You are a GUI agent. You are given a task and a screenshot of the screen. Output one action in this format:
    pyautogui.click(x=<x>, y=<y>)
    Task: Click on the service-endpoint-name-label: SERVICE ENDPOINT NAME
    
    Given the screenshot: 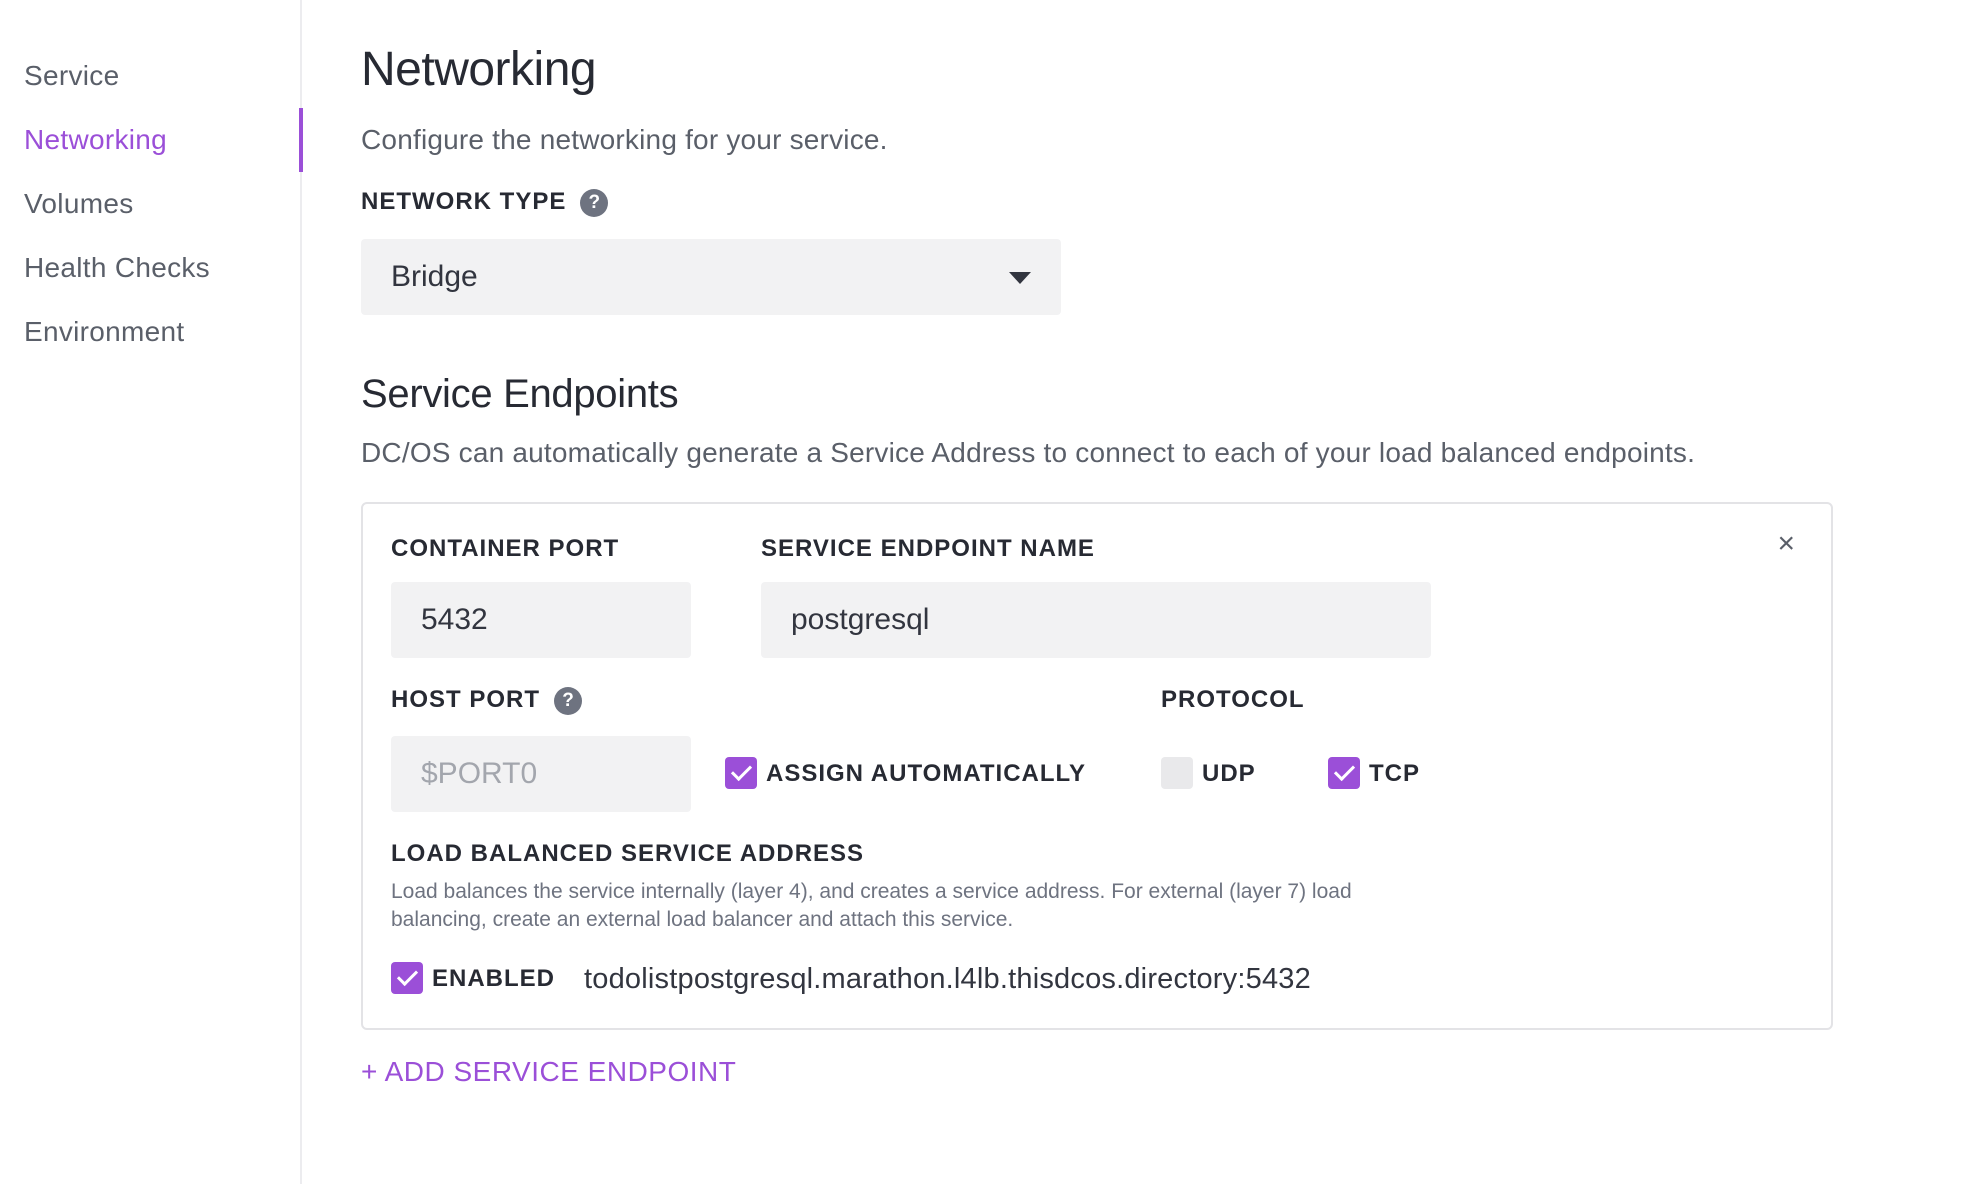 What is the action you would take?
    pyautogui.click(x=928, y=548)
    